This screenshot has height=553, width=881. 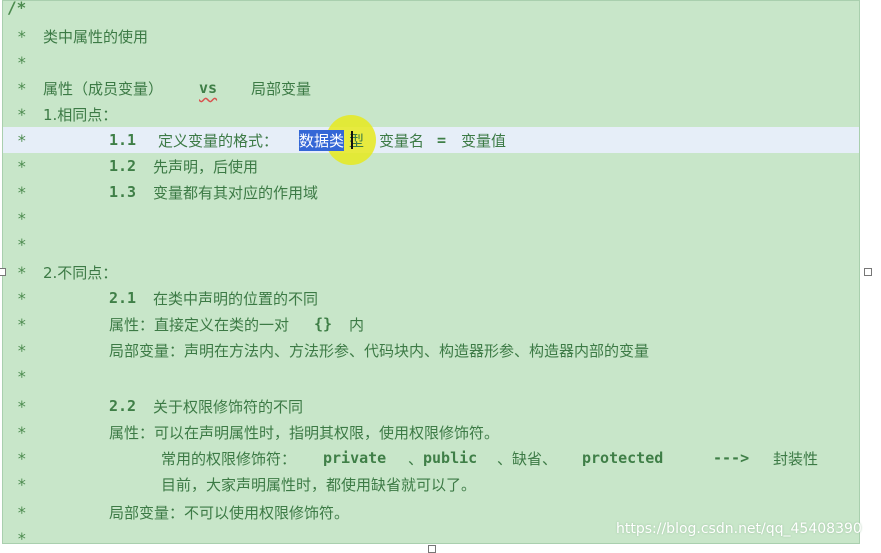 What do you see at coordinates (96, 36) in the screenshot?
I see `line-text: 类中属性的使用` at bounding box center [96, 36].